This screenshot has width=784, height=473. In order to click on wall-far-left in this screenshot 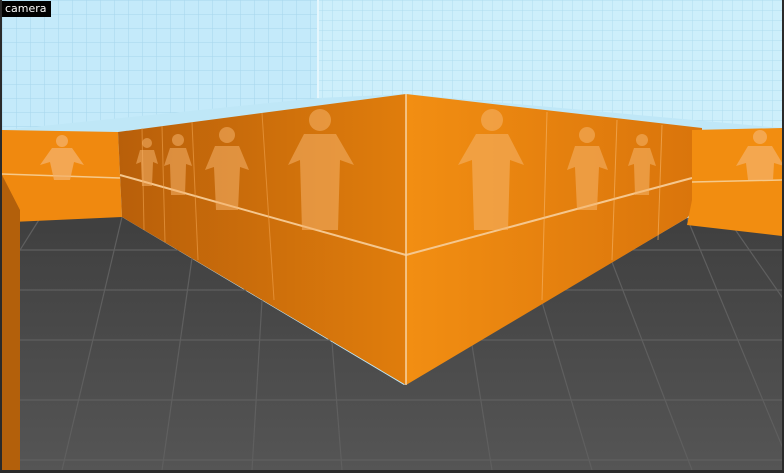, I will do `click(62, 176)`.